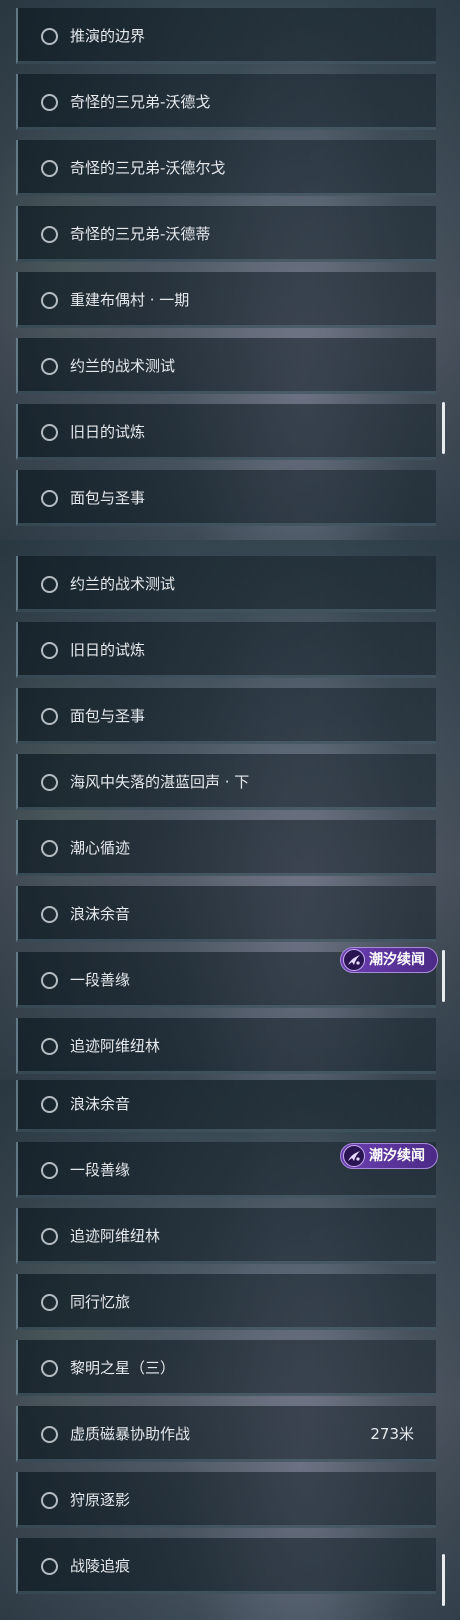 This screenshot has width=460, height=1620. Describe the element at coordinates (226, 234) in the screenshot. I see `quest-item: 奇怪的三兄弟-沃德蒂` at that location.